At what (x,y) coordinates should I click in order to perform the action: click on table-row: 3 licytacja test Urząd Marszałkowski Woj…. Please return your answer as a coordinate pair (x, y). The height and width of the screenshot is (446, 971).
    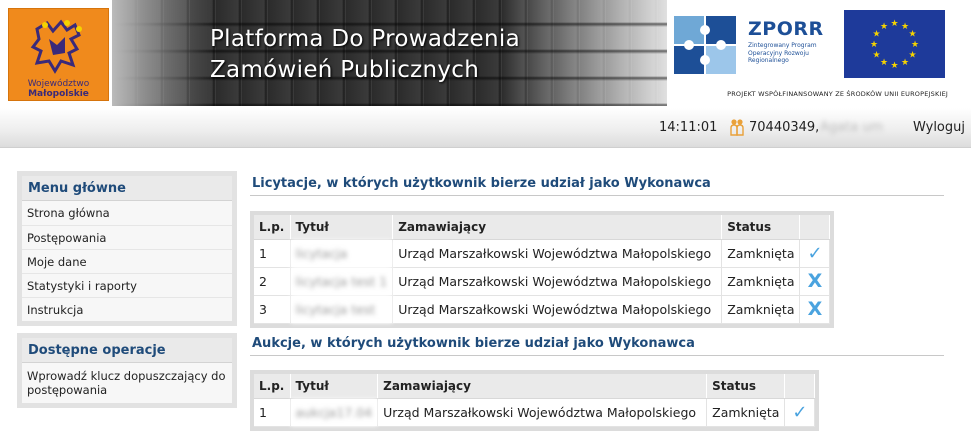
    Looking at the image, I should click on (542, 309).